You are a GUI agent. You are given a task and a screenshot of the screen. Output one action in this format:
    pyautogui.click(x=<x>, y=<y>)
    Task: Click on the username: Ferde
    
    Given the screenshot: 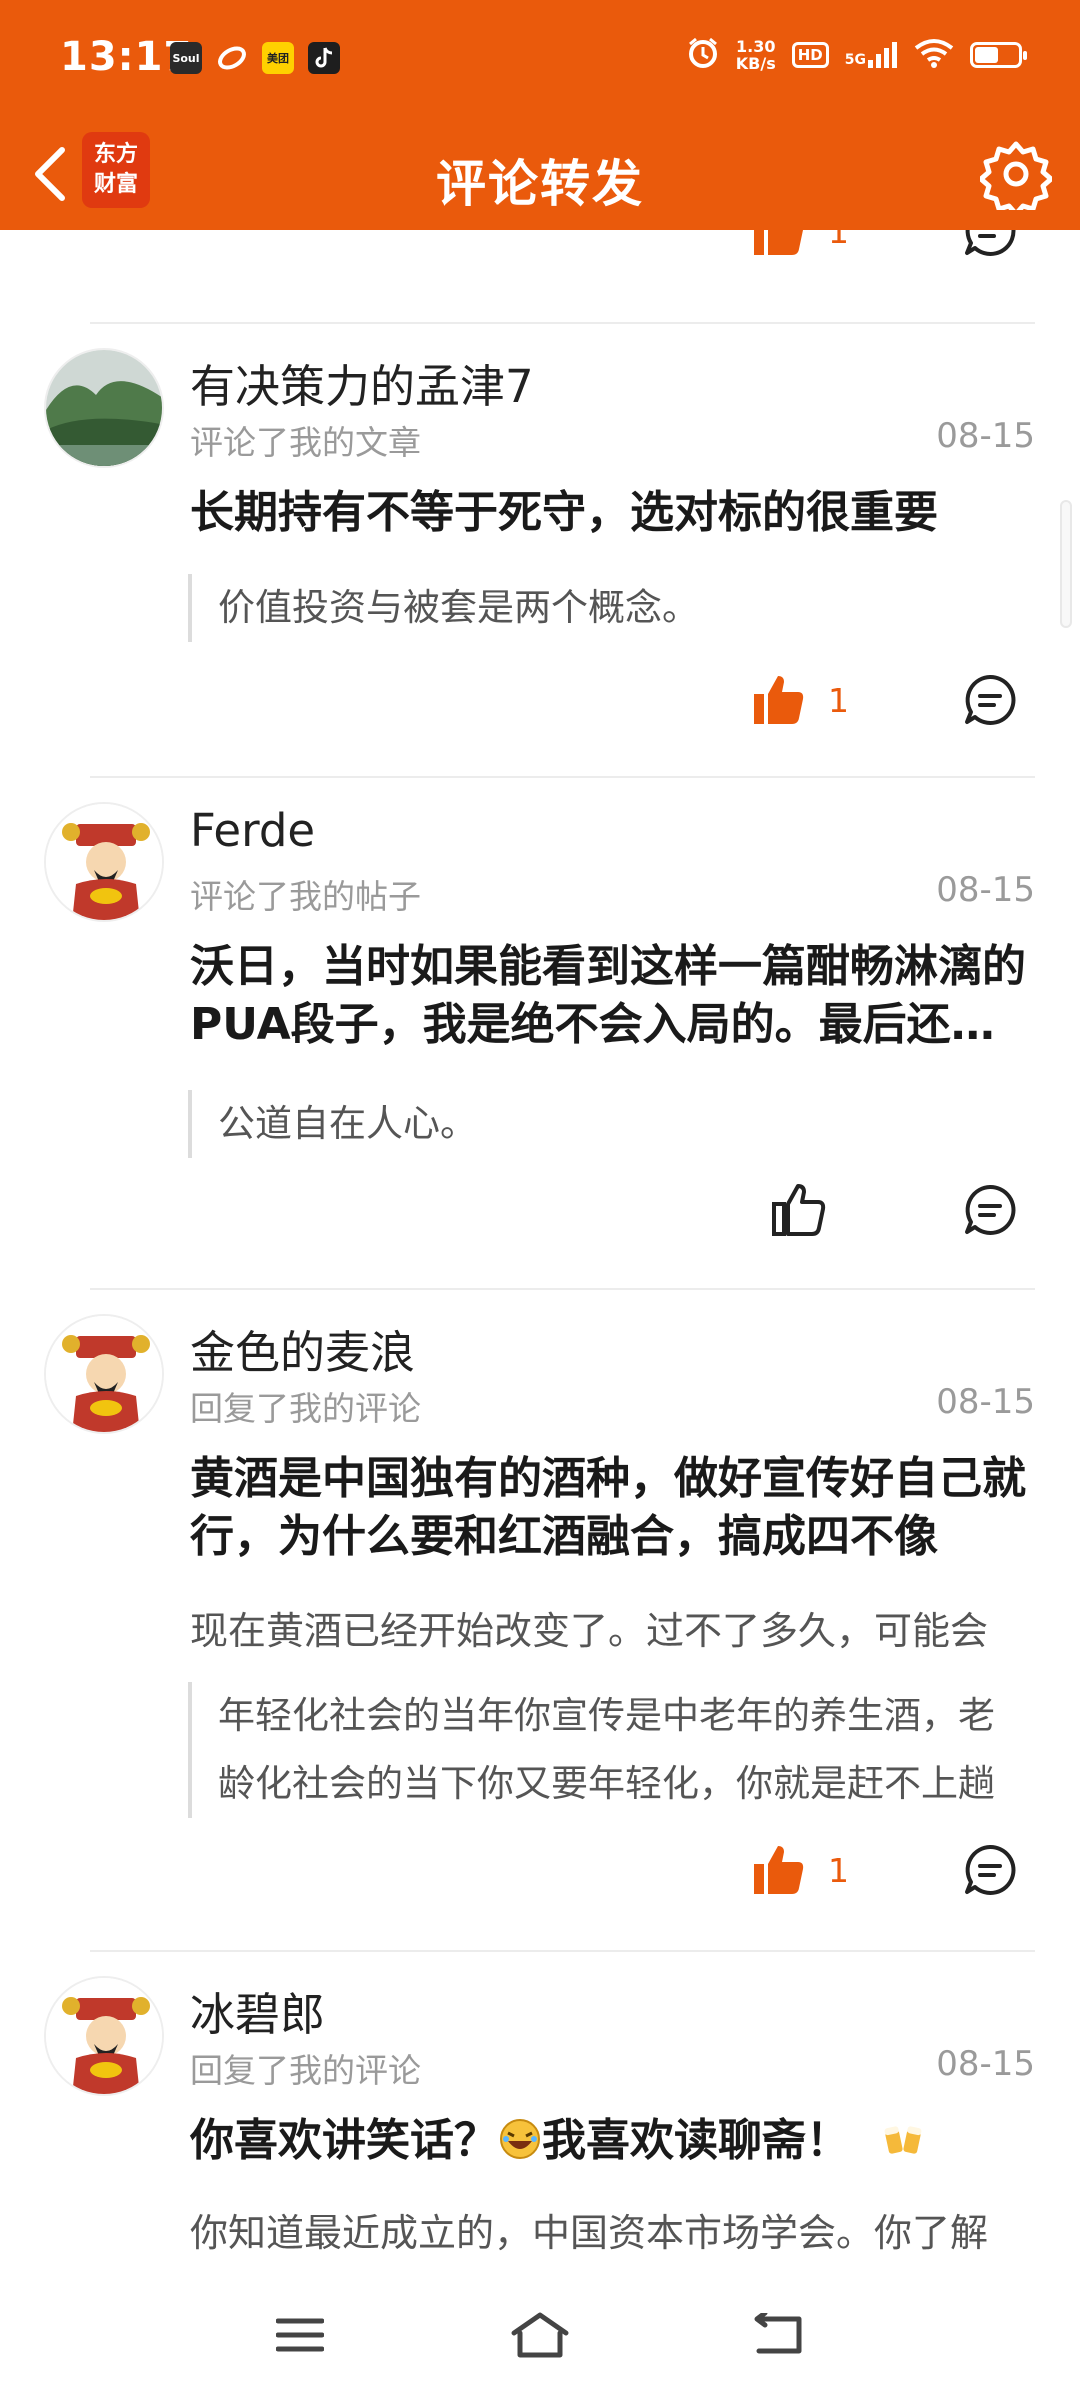 What is the action you would take?
    pyautogui.click(x=252, y=830)
    